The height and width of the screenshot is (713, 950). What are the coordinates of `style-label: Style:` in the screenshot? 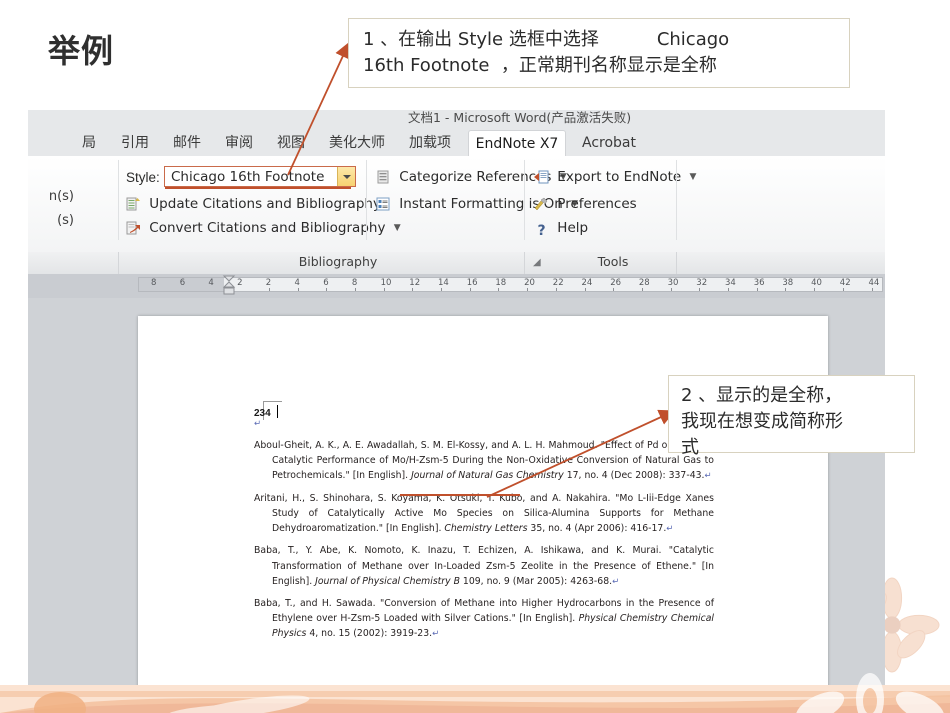 It's located at (143, 177).